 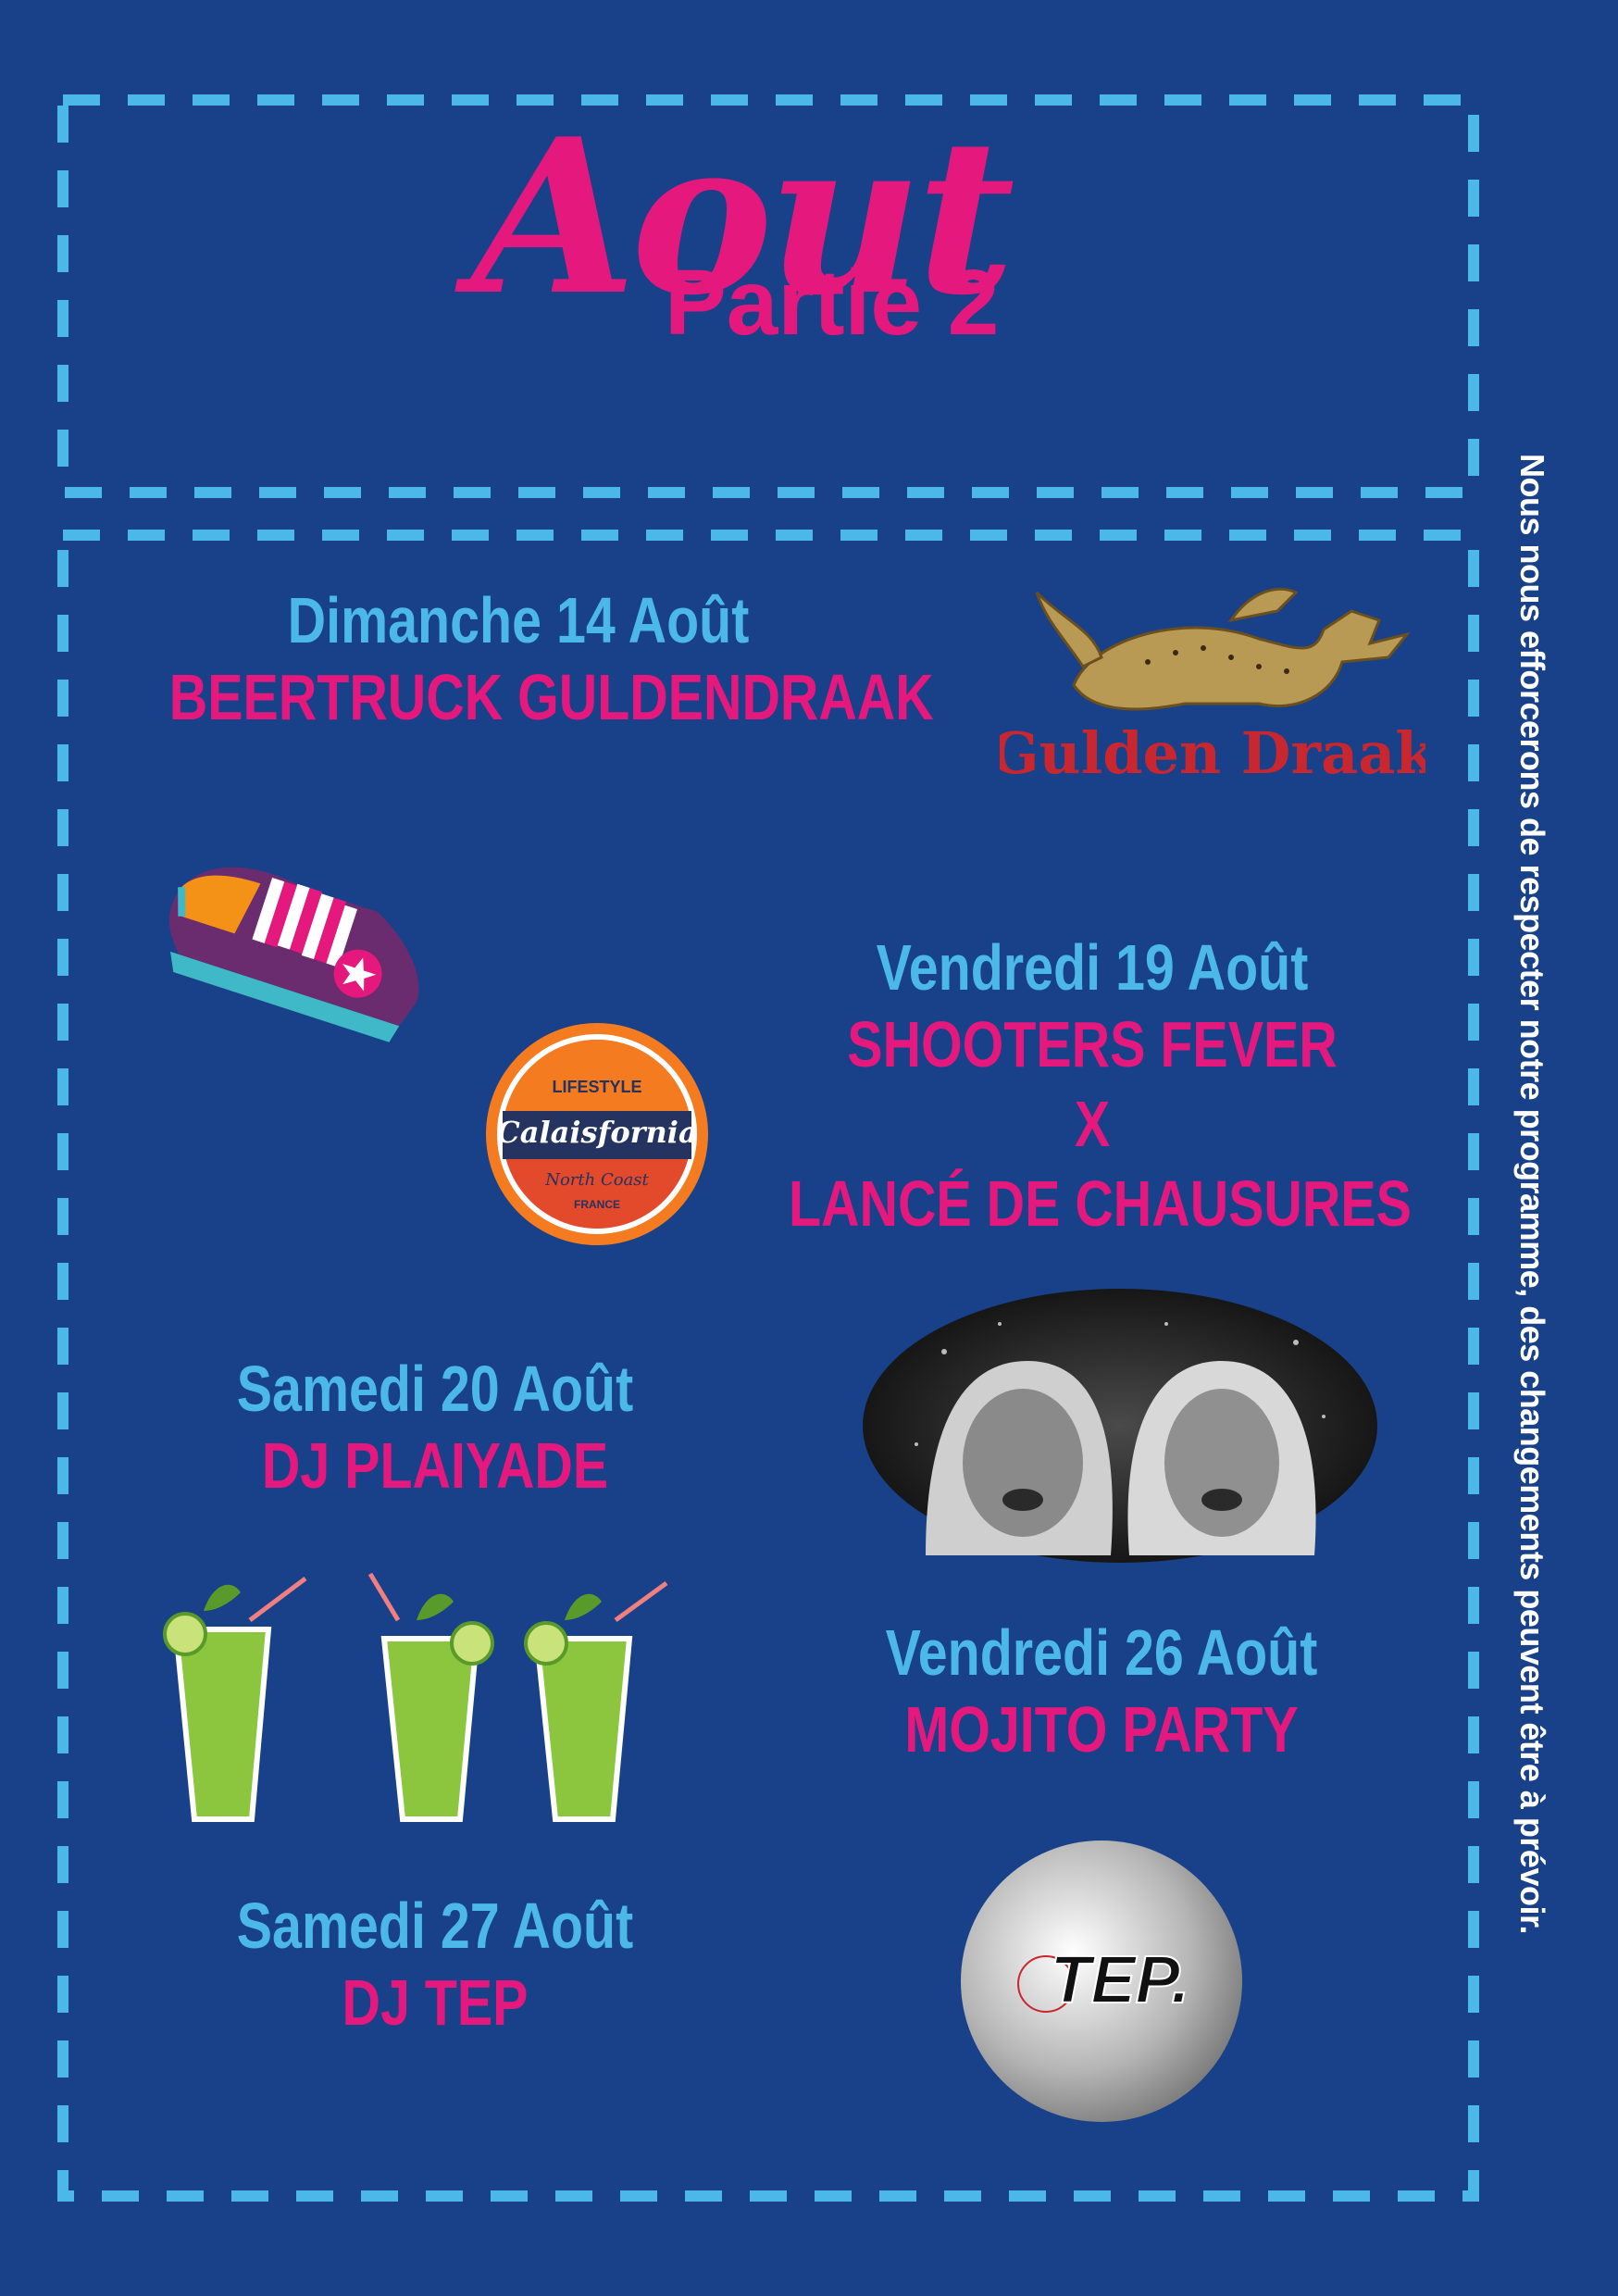 I want to click on calaisfornia-country: FRANCE, so click(x=597, y=1204).